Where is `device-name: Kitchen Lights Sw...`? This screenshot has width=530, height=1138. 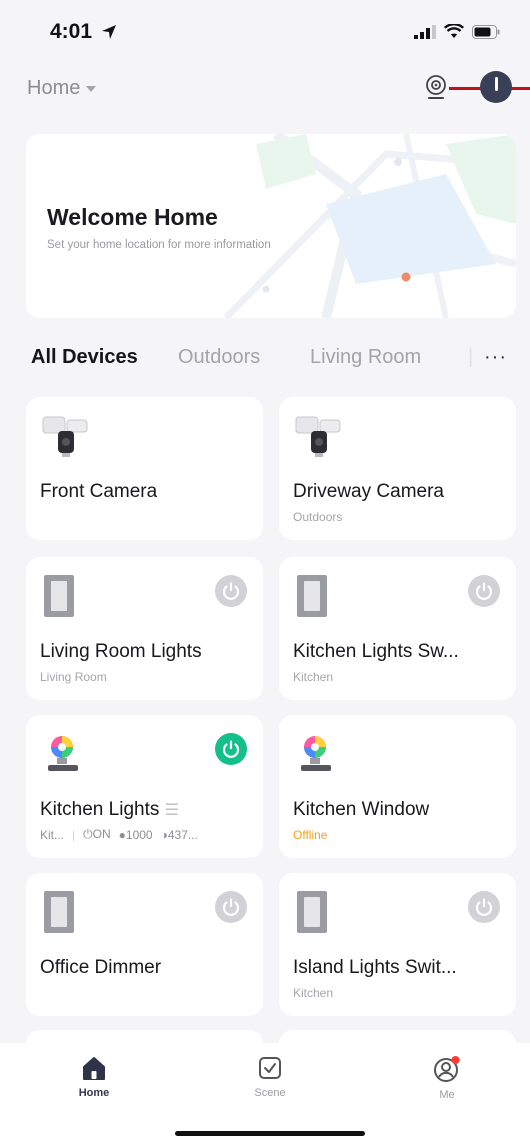 device-name: Kitchen Lights Sw... is located at coordinates (376, 651).